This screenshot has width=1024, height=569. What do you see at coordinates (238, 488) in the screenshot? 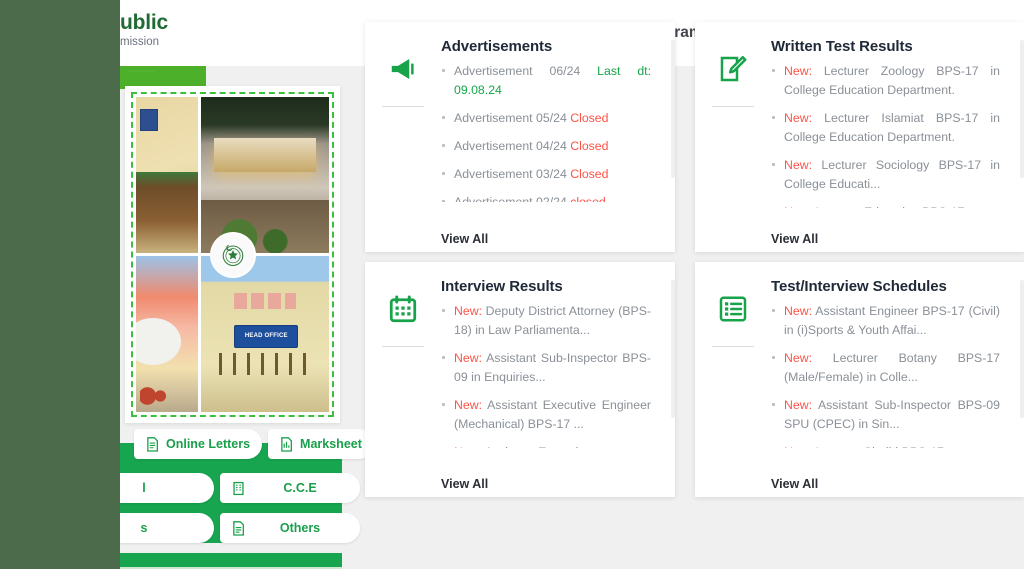
I see `building-icon` at bounding box center [238, 488].